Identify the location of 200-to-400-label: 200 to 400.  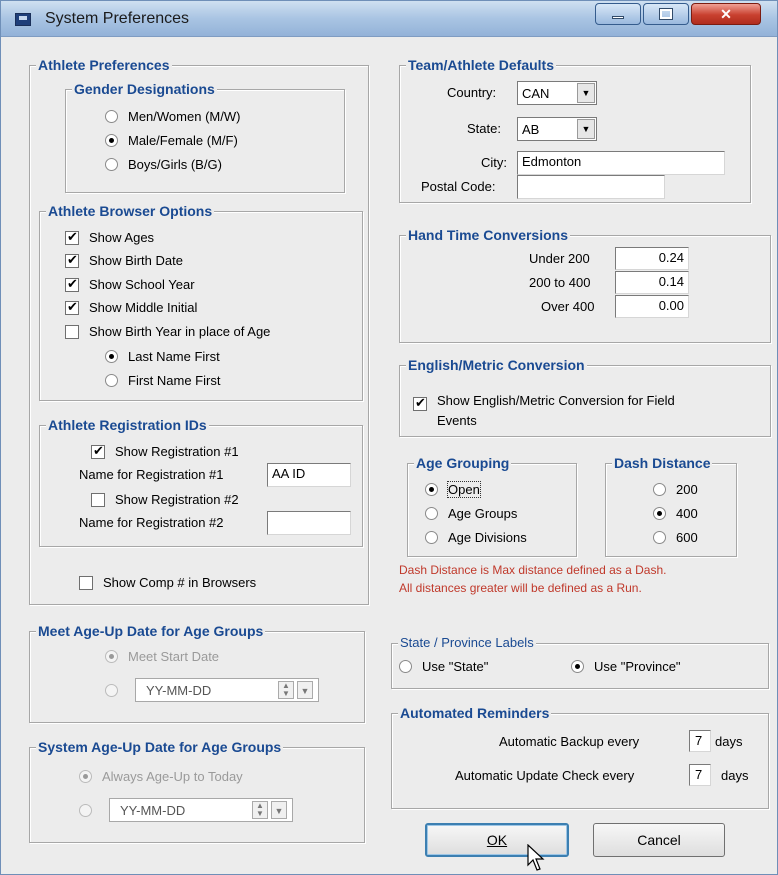
(560, 282).